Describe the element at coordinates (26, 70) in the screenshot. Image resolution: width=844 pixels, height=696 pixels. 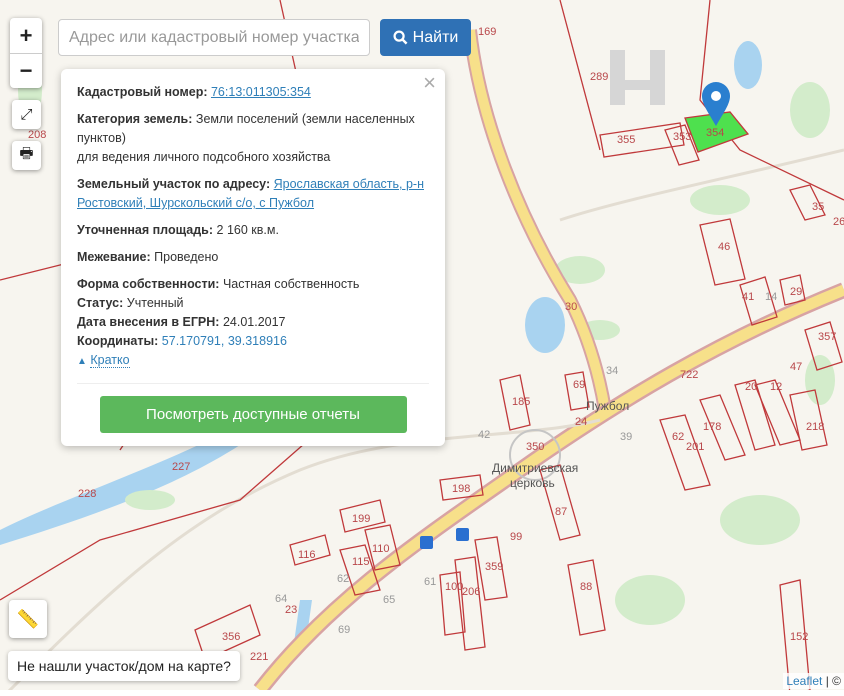
I see `zoom-out-button: −` at that location.